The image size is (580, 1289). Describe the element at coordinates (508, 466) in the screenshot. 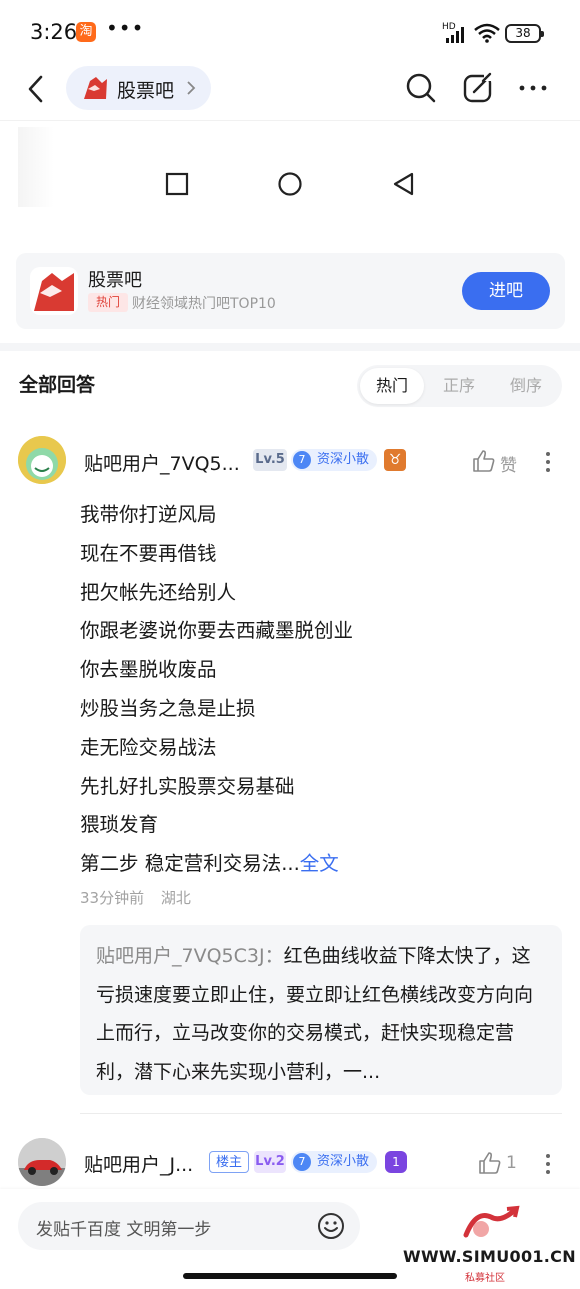

I see `like-label: 赞` at that location.